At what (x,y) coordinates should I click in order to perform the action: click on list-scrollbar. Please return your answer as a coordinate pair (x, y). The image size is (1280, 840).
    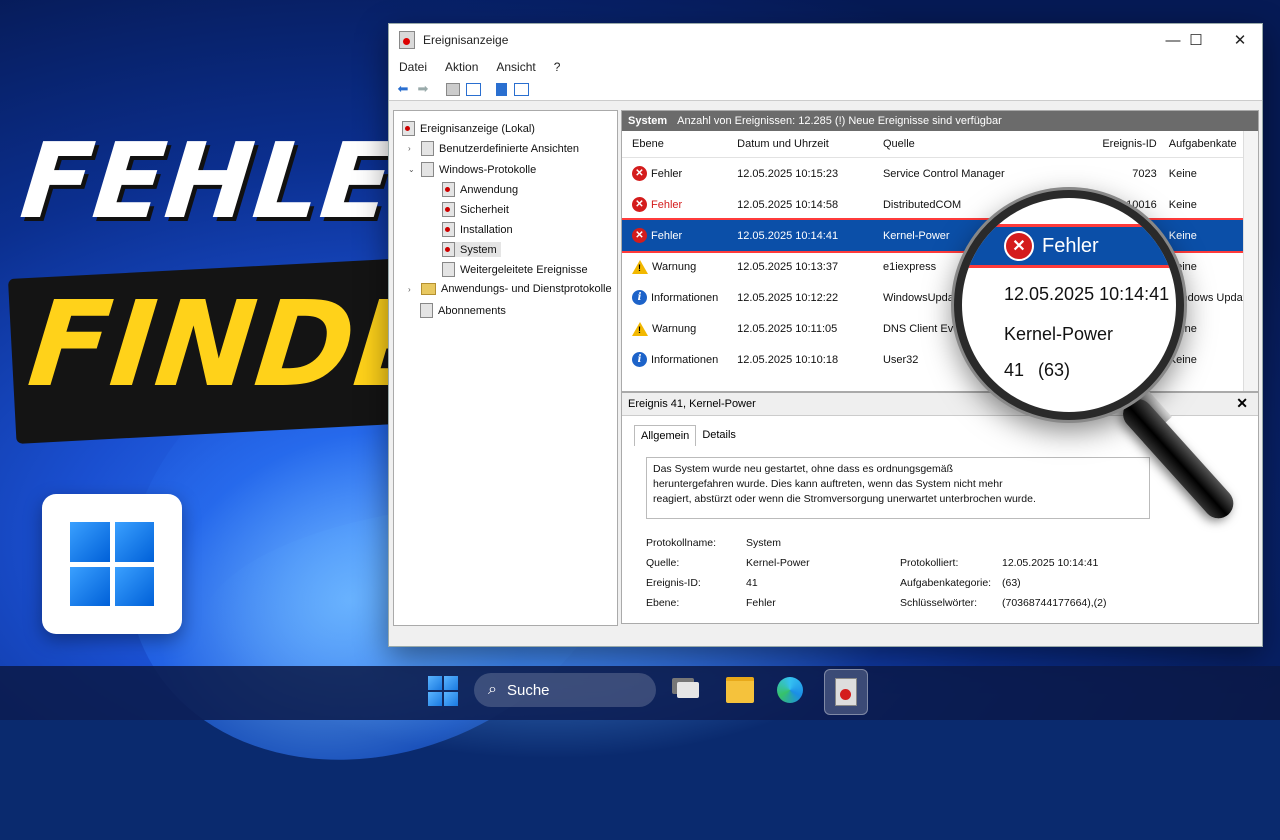
    Looking at the image, I should click on (1250, 261).